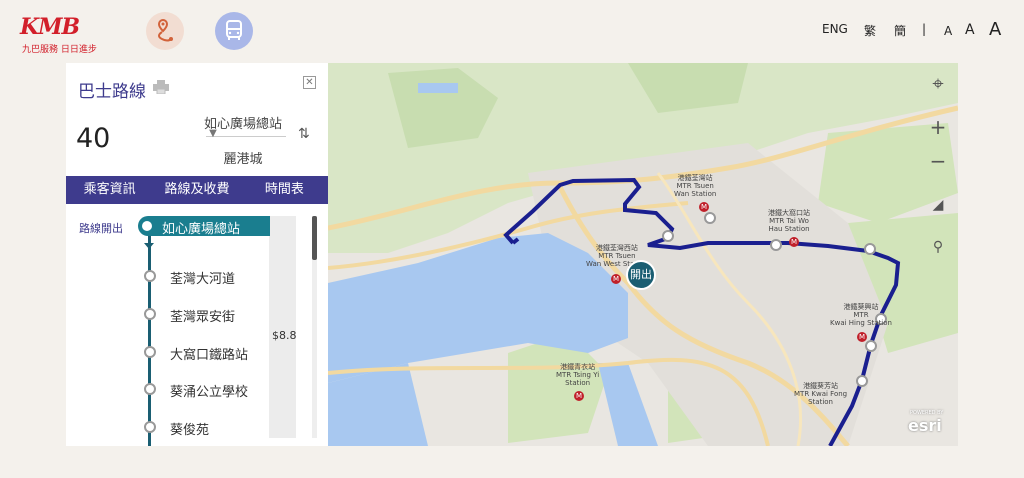 The image size is (1024, 478). Describe the element at coordinates (203, 317) in the screenshot. I see `stop-name: 荃灣眾安街` at that location.